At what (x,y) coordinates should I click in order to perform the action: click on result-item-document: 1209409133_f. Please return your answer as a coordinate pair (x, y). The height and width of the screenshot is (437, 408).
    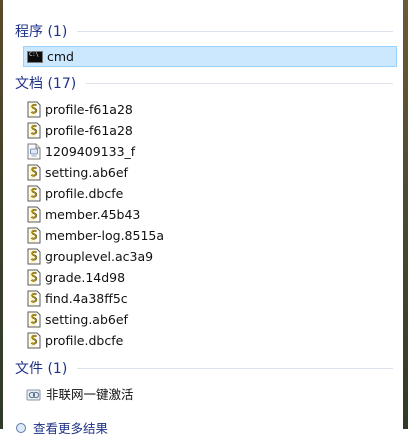
    Looking at the image, I should click on (210, 151).